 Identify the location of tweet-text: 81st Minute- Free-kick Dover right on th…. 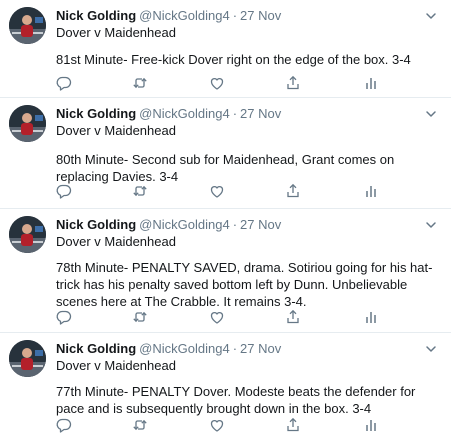
(233, 59).